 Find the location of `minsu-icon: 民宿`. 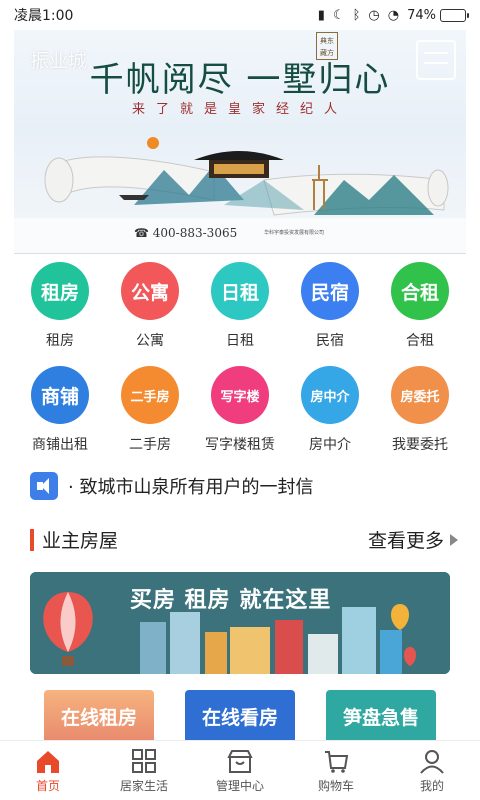

minsu-icon: 民宿 is located at coordinates (330, 291).